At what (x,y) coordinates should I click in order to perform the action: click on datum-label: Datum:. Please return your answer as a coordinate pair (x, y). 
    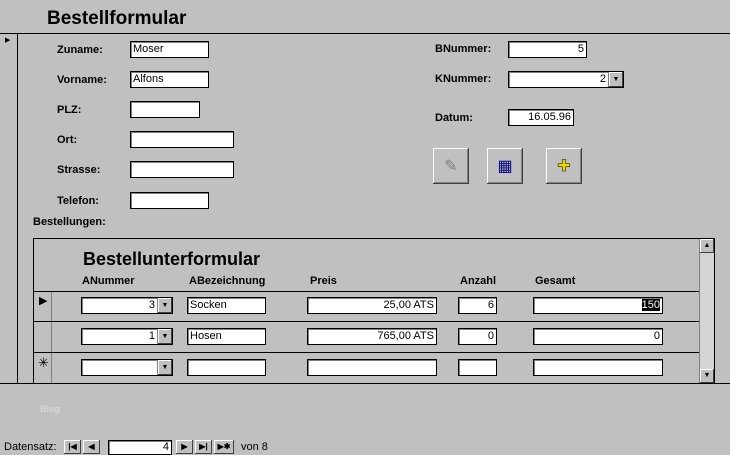
    Looking at the image, I should click on (454, 118).